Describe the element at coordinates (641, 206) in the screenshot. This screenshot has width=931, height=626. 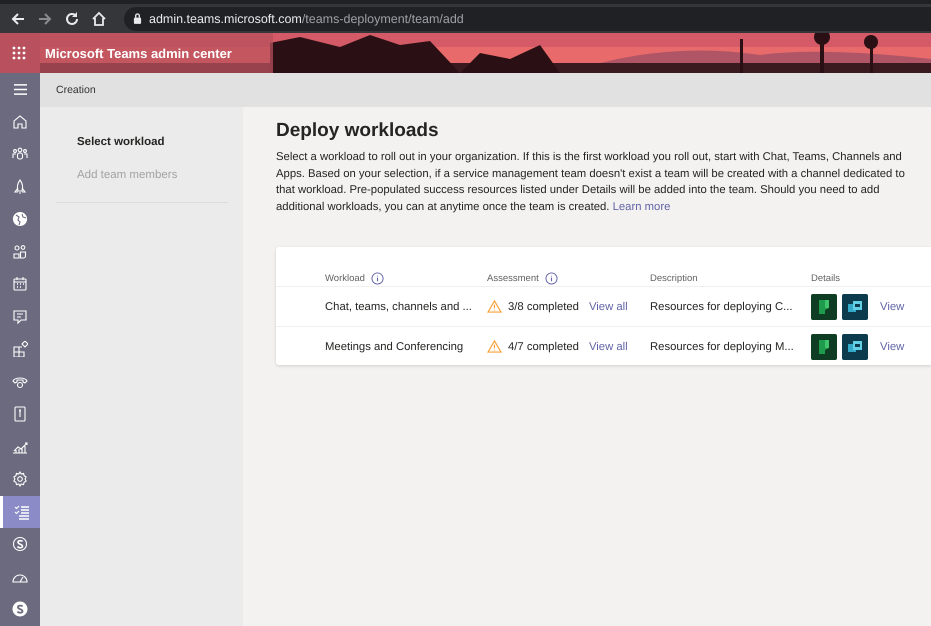
I see `learn-more-link: Learn more` at that location.